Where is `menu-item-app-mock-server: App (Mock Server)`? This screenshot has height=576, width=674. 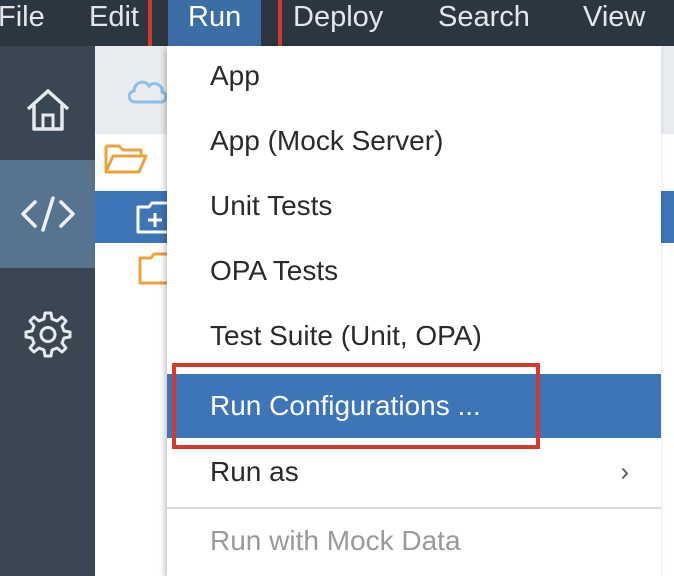
menu-item-app-mock-server: App (Mock Server) is located at coordinates (414, 141).